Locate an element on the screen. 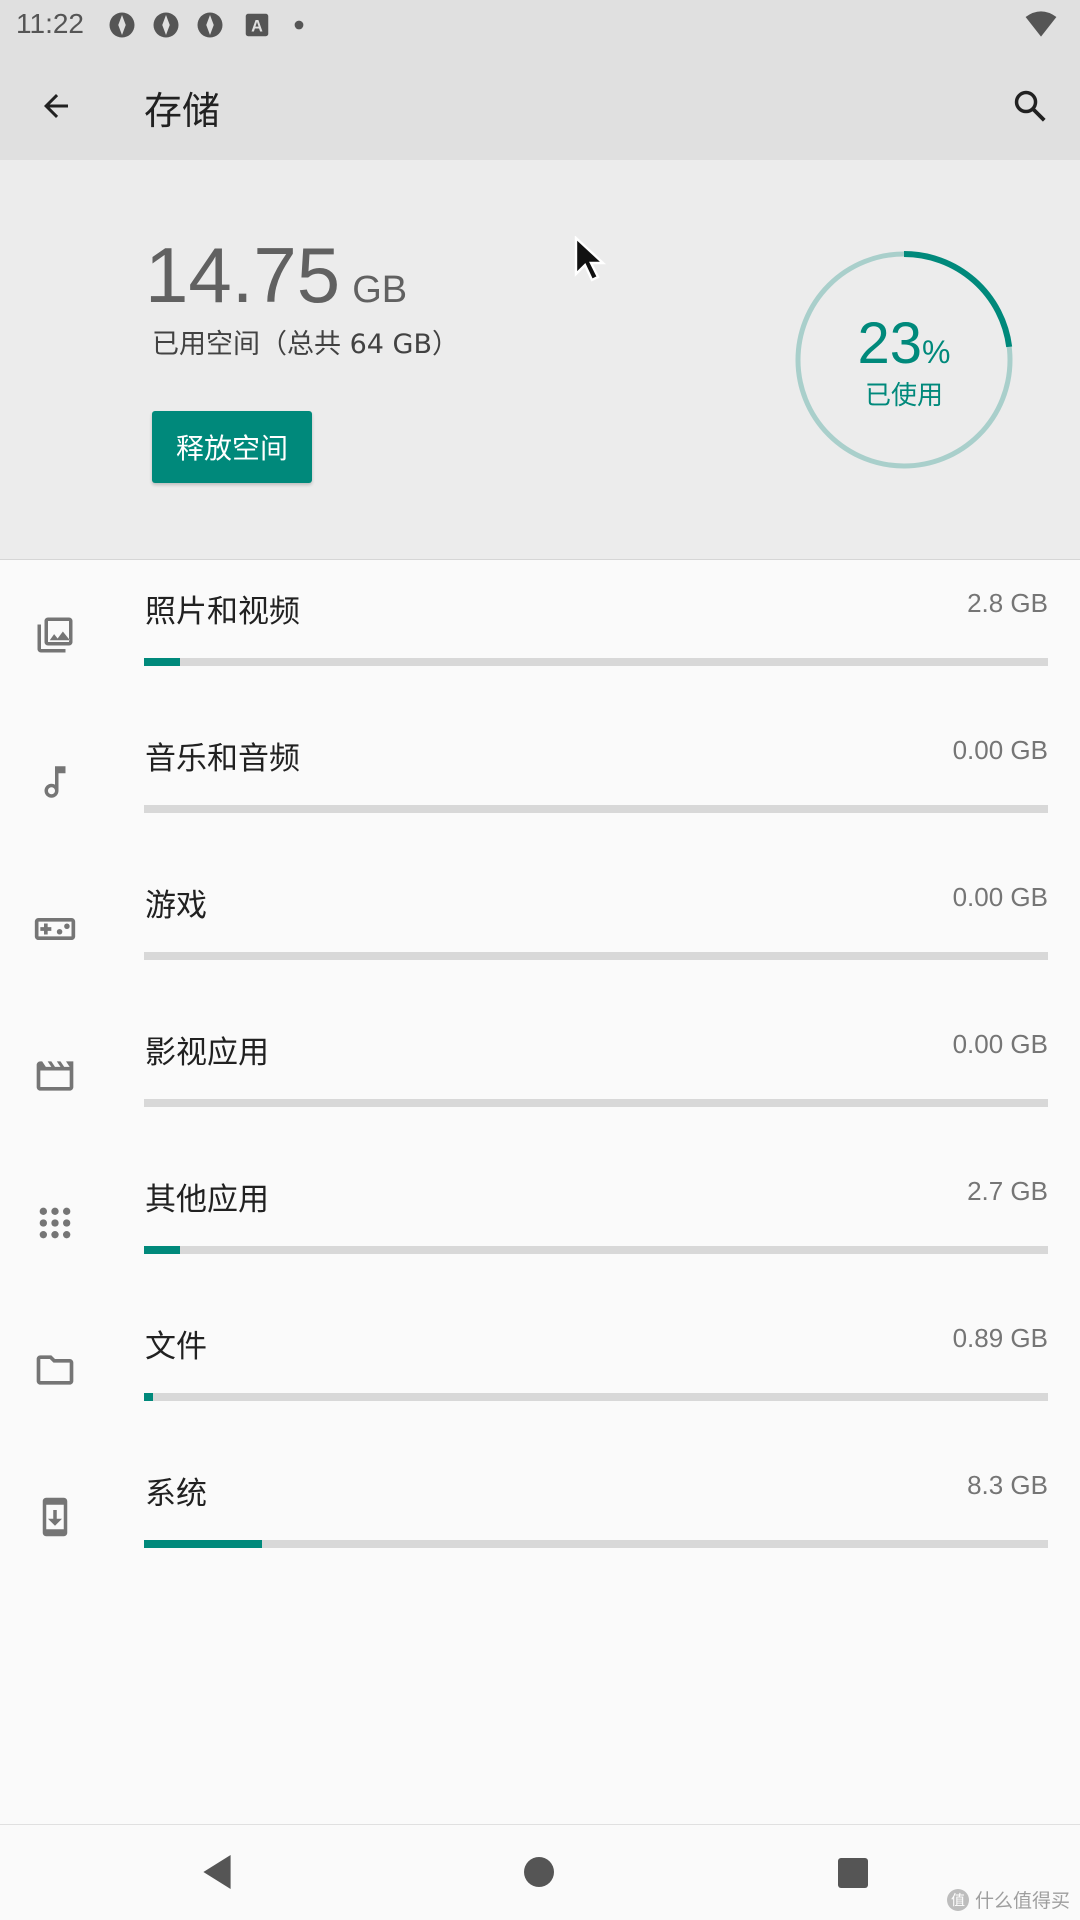 The width and height of the screenshot is (1080, 1920). a-box-icon: A is located at coordinates (257, 25).